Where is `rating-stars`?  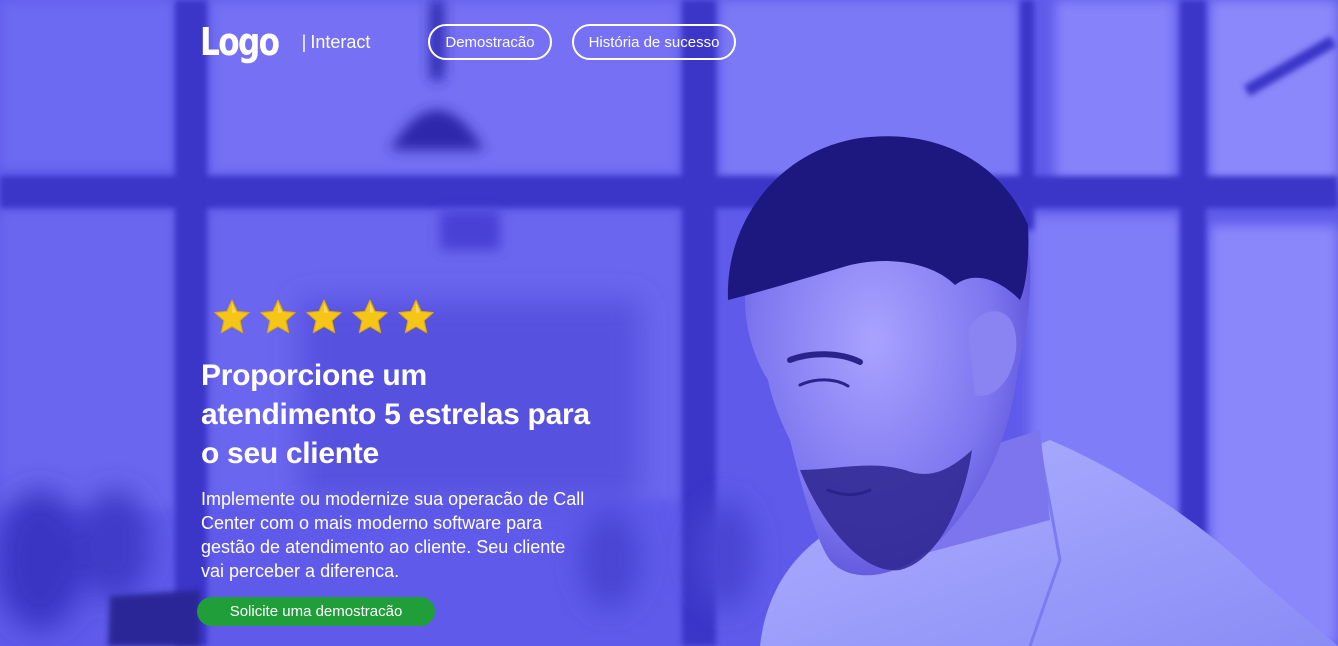
rating-stars is located at coordinates (416, 318).